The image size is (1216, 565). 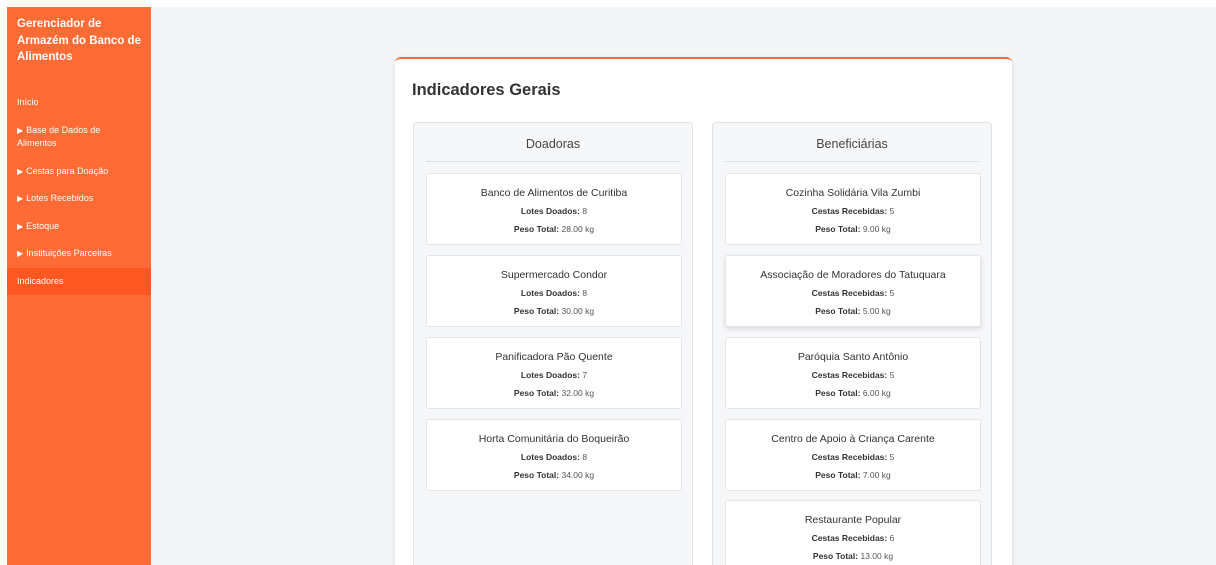 What do you see at coordinates (43, 225) in the screenshot?
I see `sidebar-item-label: Estoque` at bounding box center [43, 225].